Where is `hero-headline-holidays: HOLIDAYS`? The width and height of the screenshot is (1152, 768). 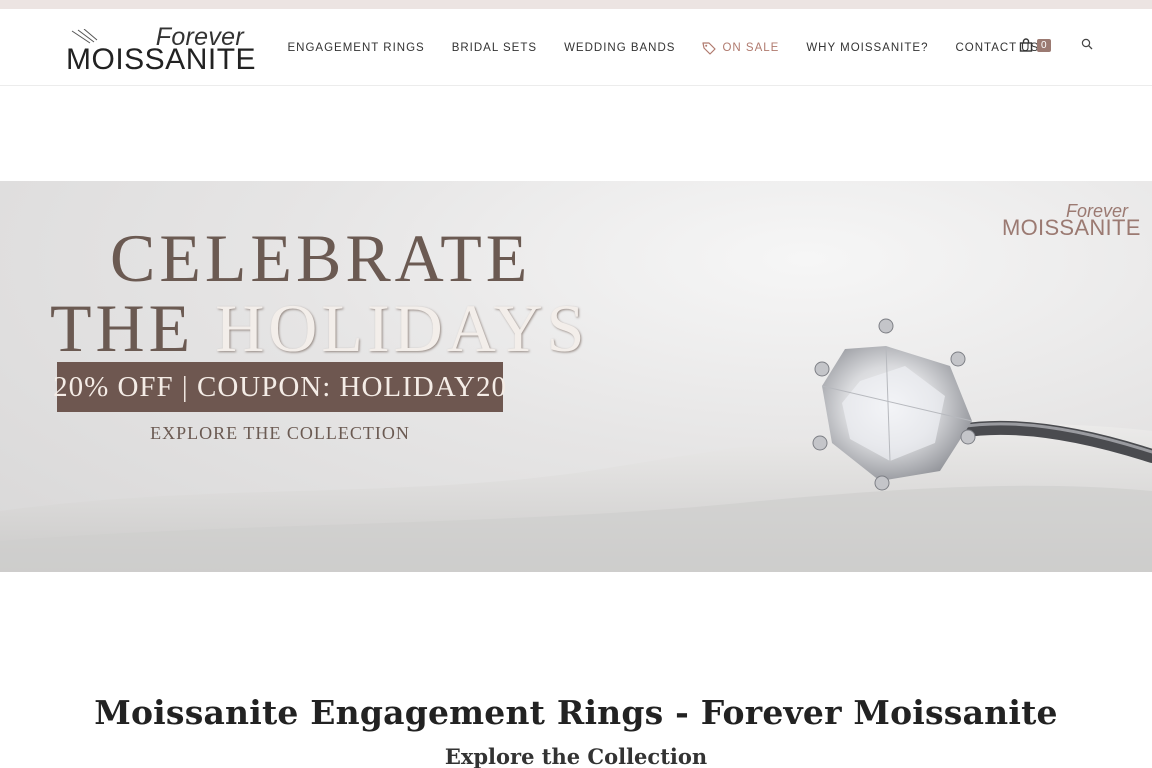 hero-headline-holidays: HOLIDAYS is located at coordinates (402, 328).